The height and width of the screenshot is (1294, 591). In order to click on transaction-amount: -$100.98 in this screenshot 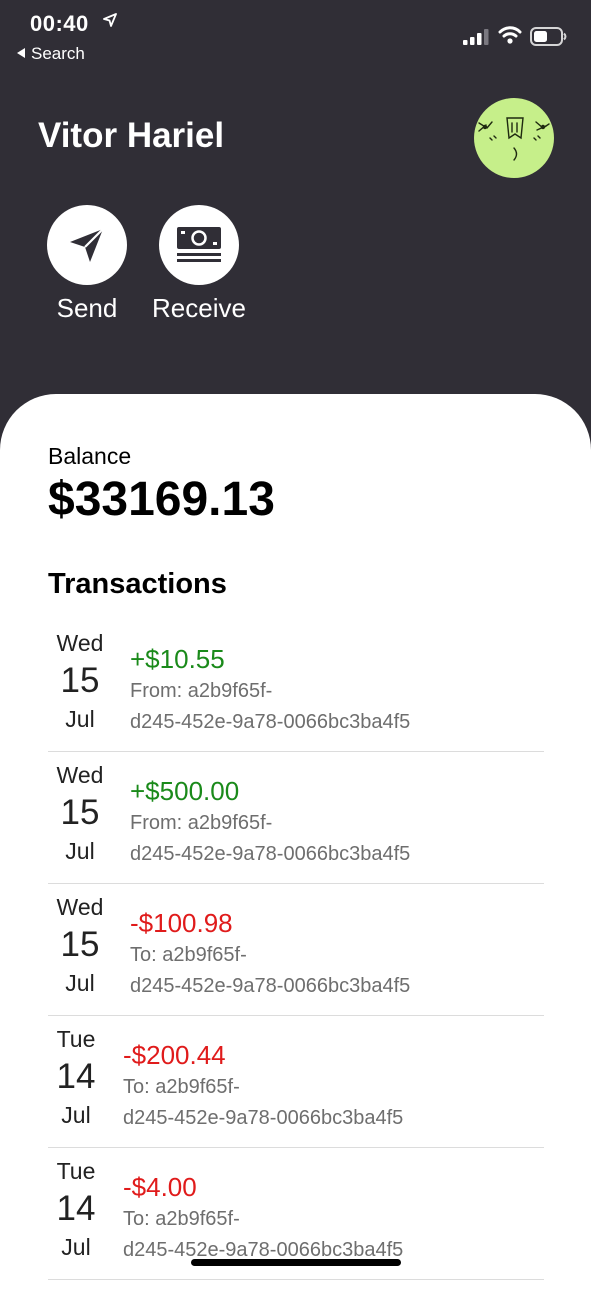, I will do `click(181, 923)`.